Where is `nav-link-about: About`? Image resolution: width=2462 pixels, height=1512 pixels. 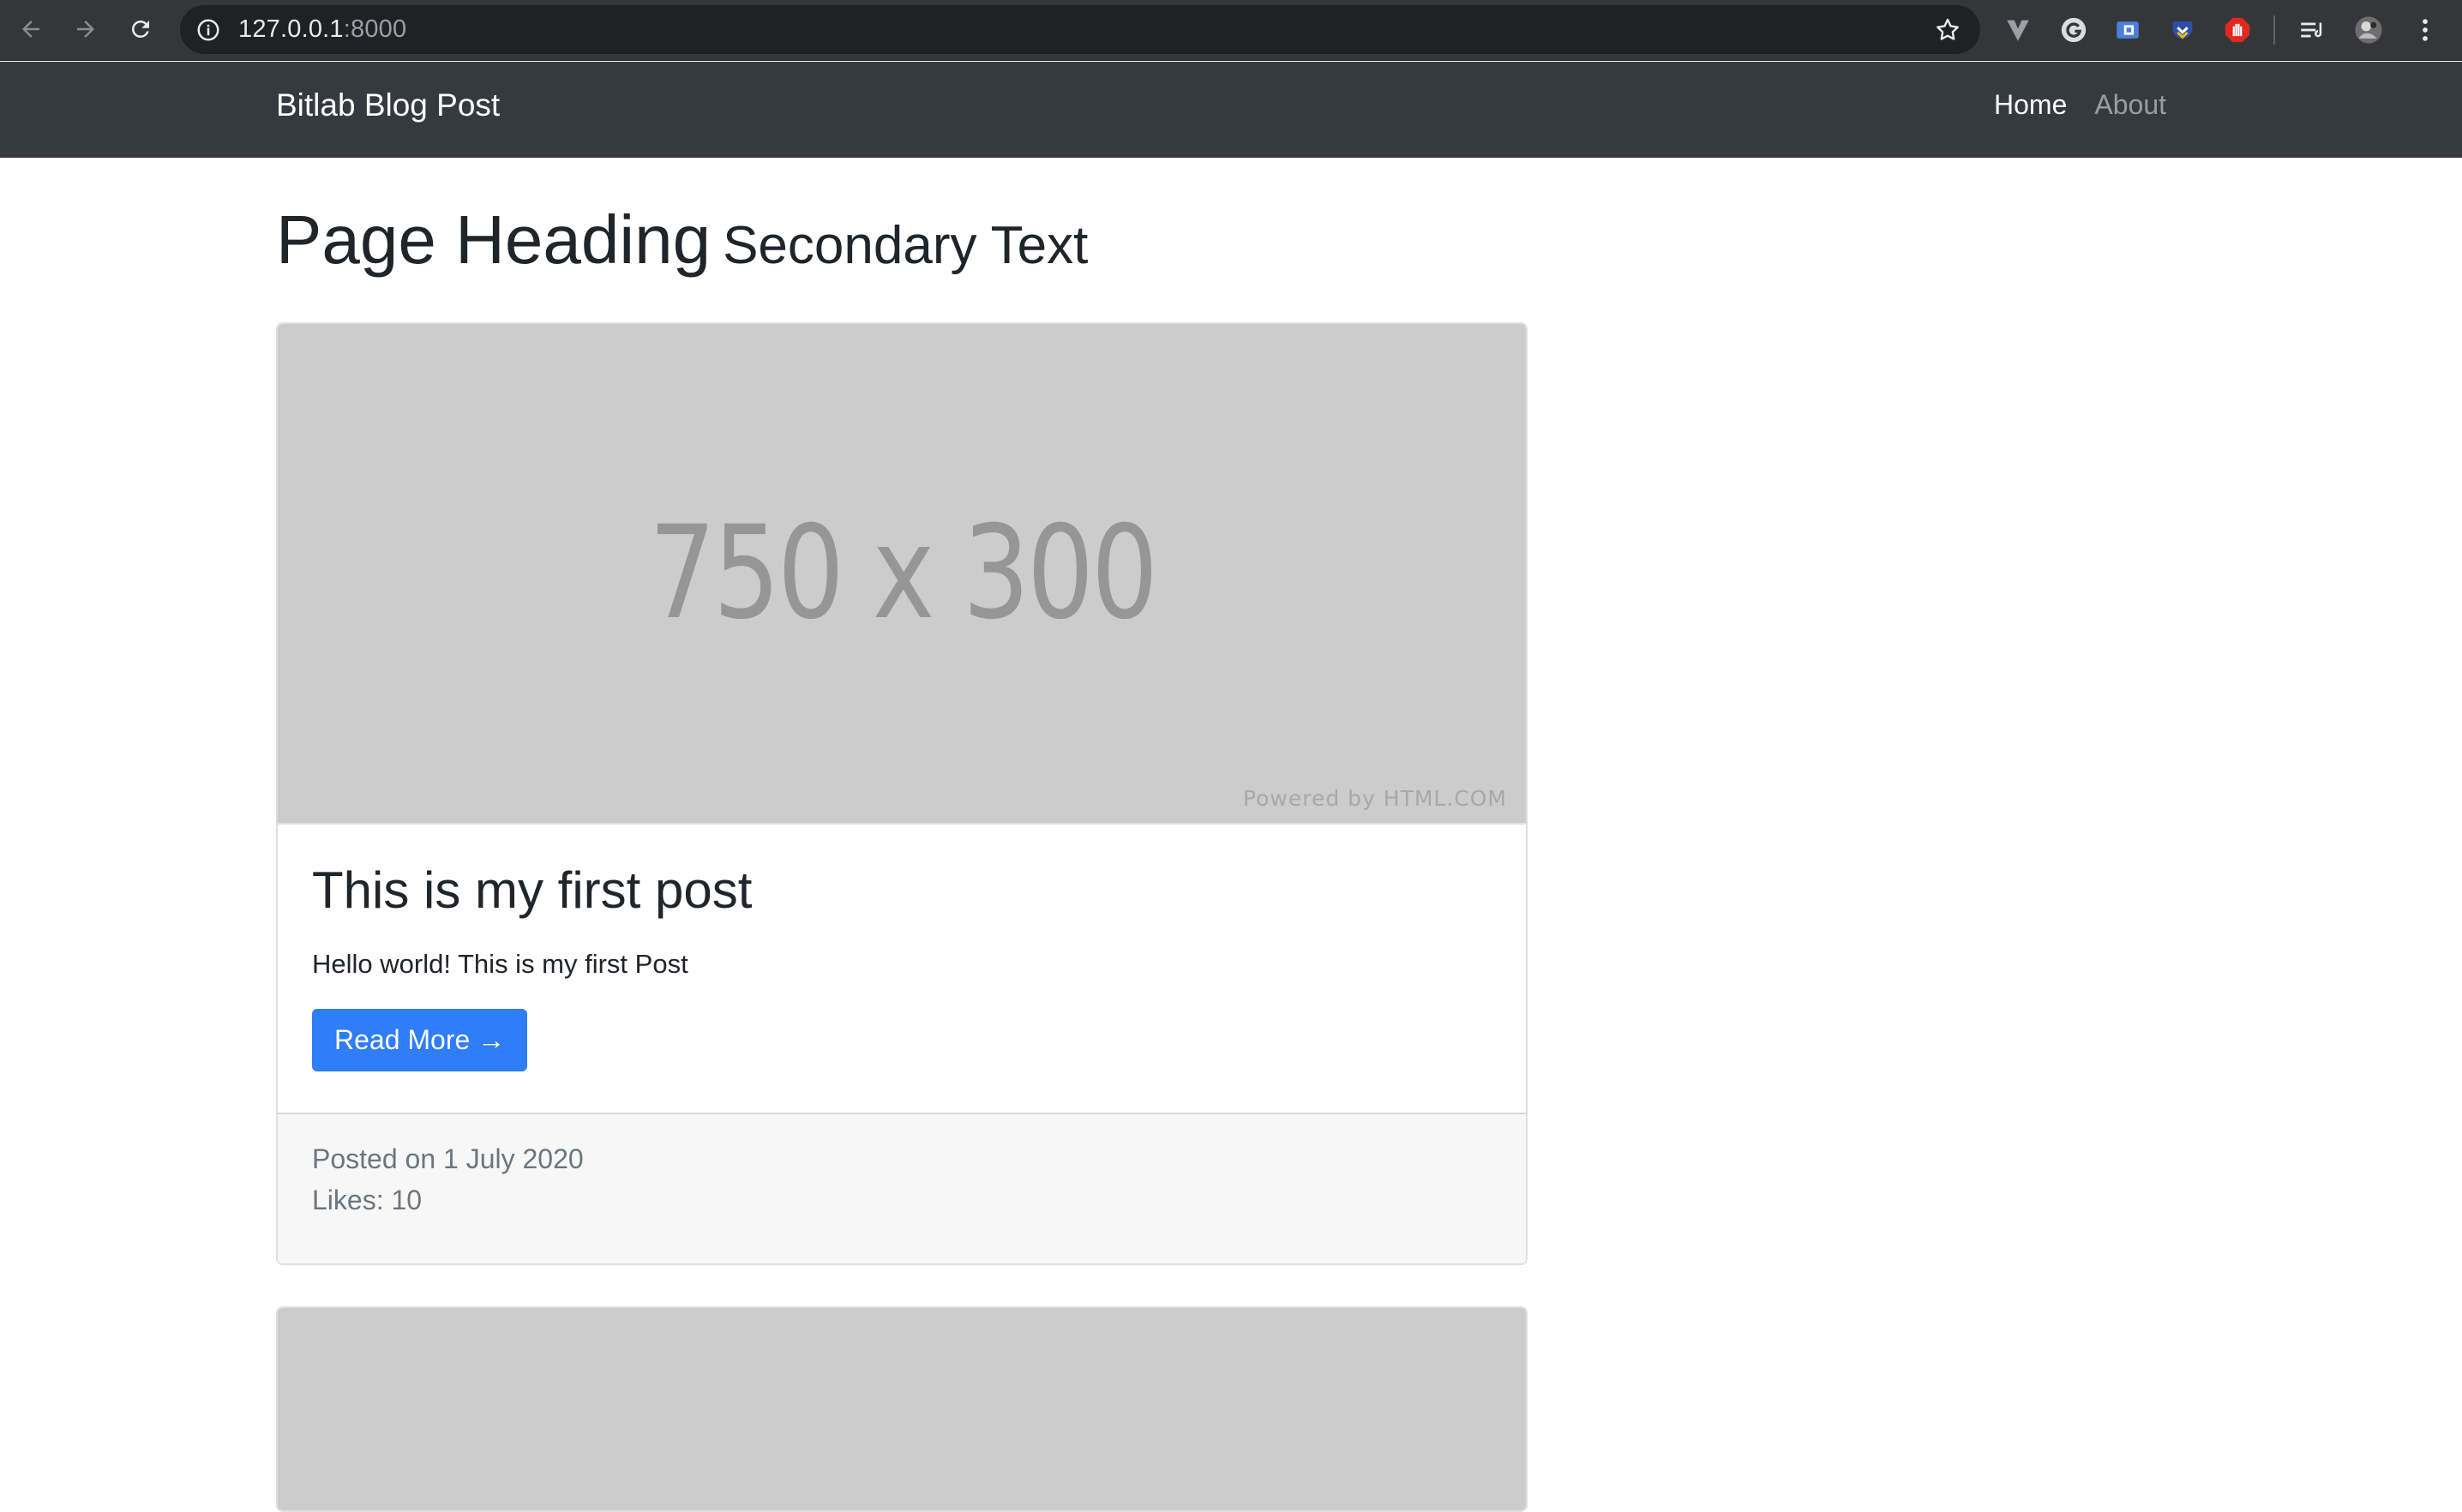 nav-link-about: About is located at coordinates (2130, 105).